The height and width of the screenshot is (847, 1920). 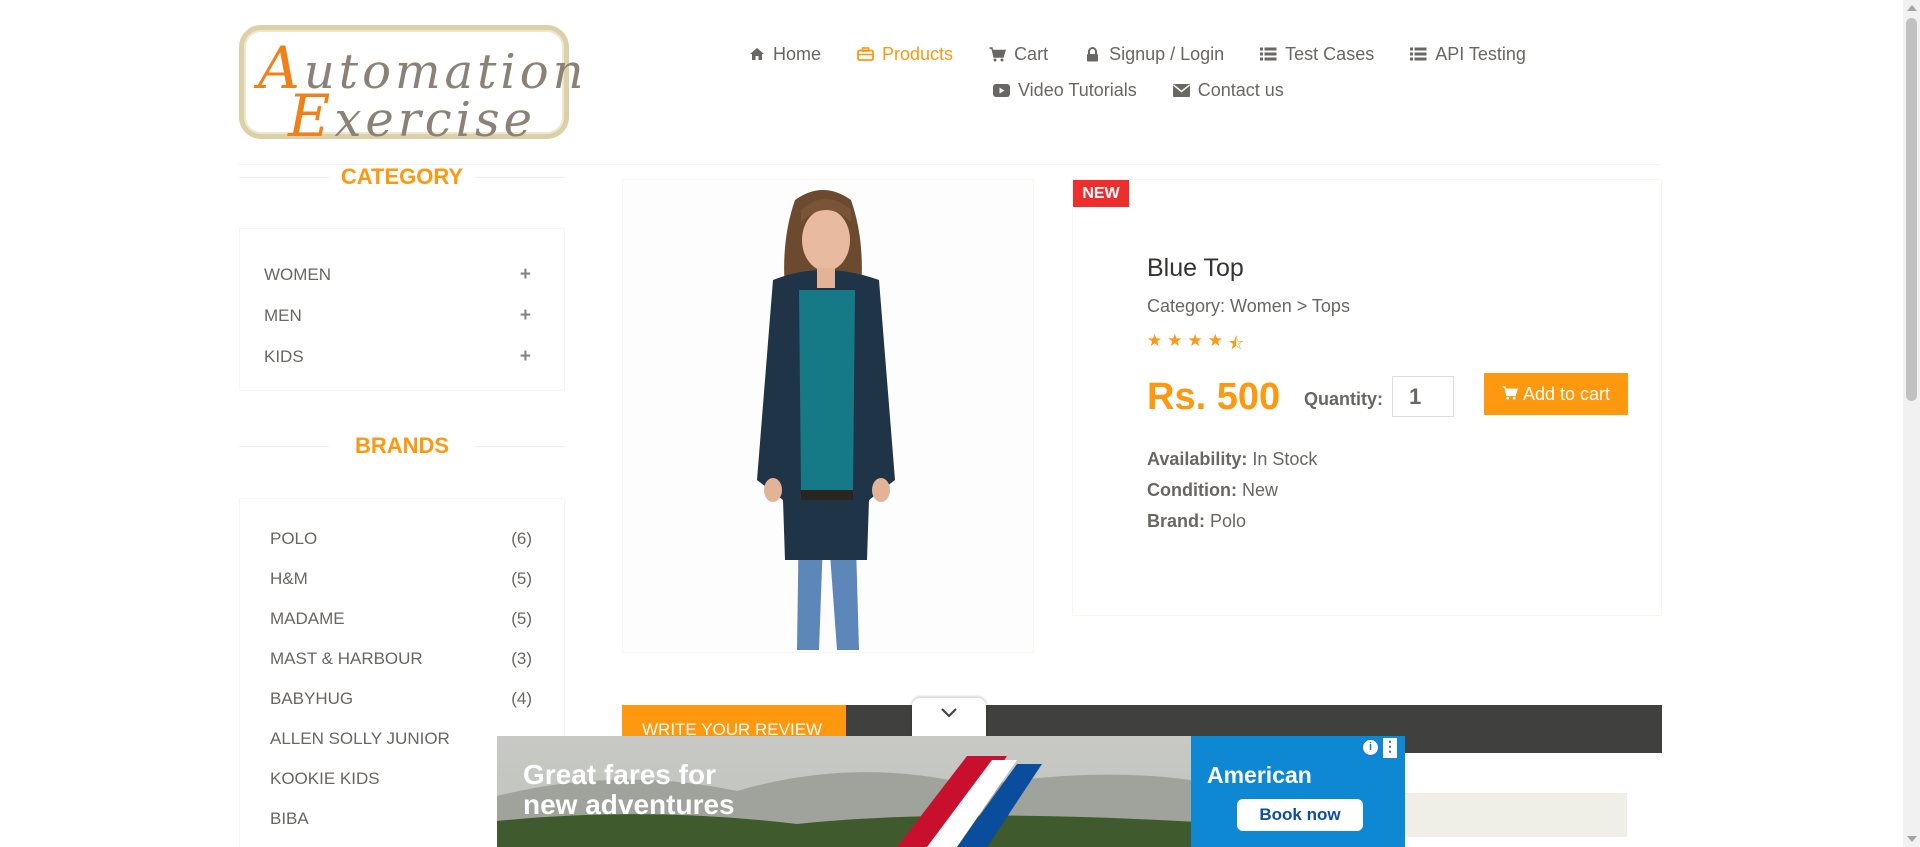 I want to click on ad-headline-2: new adventures, so click(x=629, y=804).